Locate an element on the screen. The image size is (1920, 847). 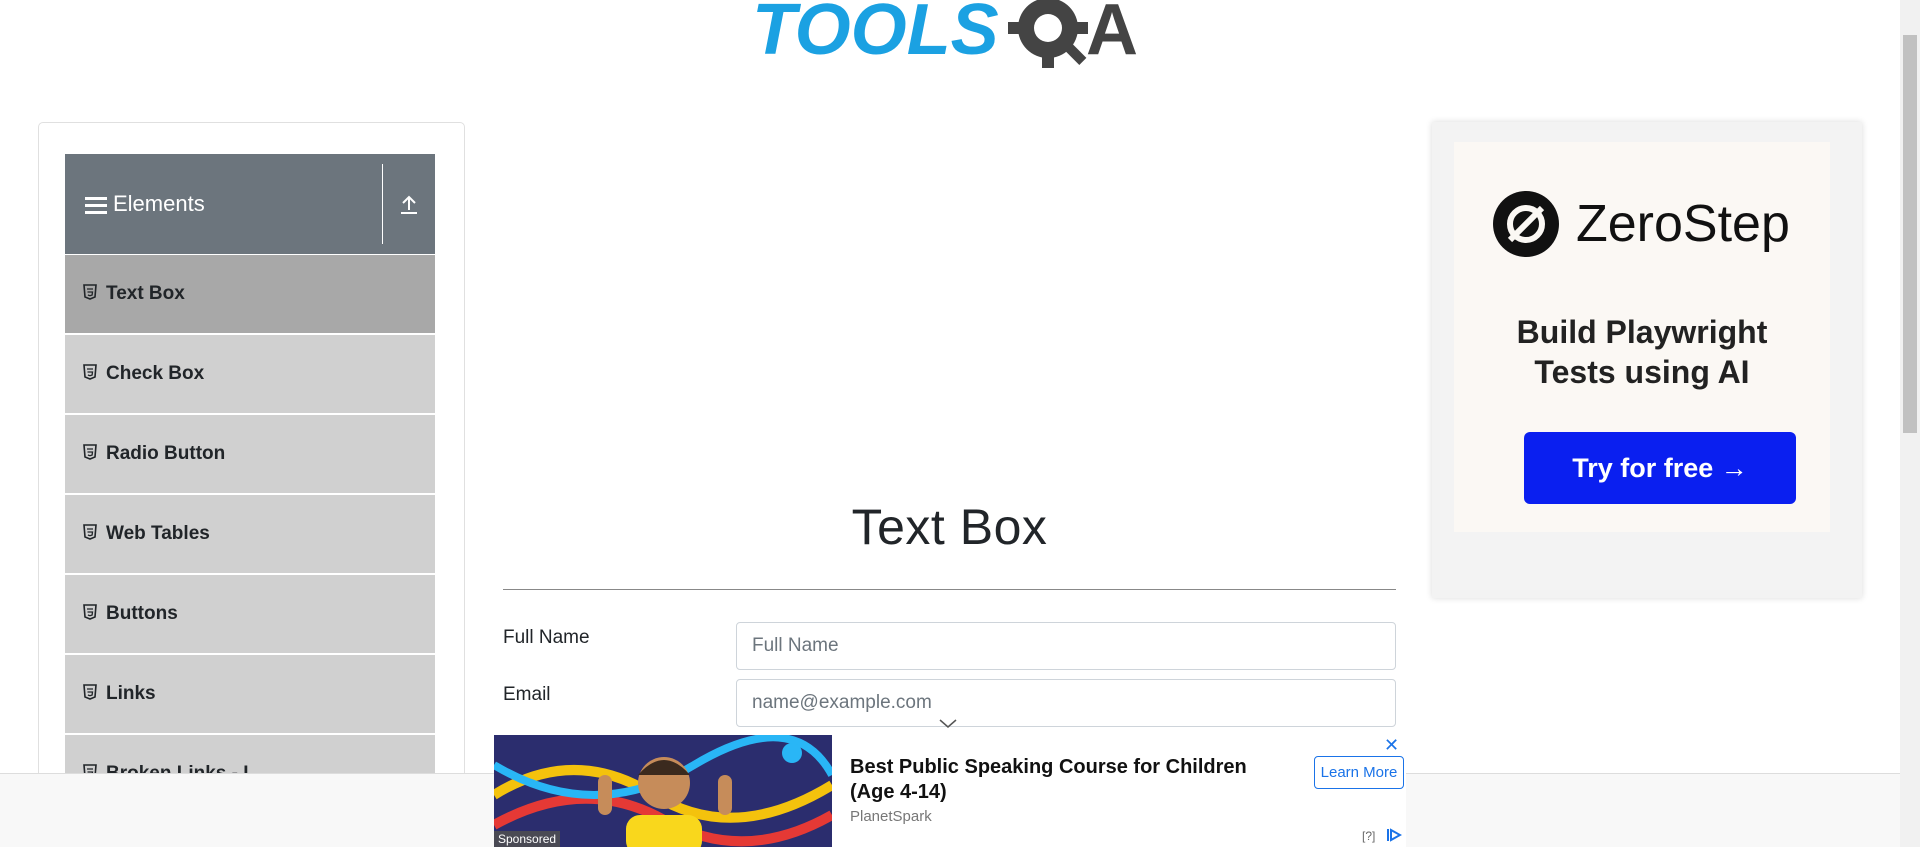
toolsqa-logo: TOOLS A is located at coordinates (953, 40).